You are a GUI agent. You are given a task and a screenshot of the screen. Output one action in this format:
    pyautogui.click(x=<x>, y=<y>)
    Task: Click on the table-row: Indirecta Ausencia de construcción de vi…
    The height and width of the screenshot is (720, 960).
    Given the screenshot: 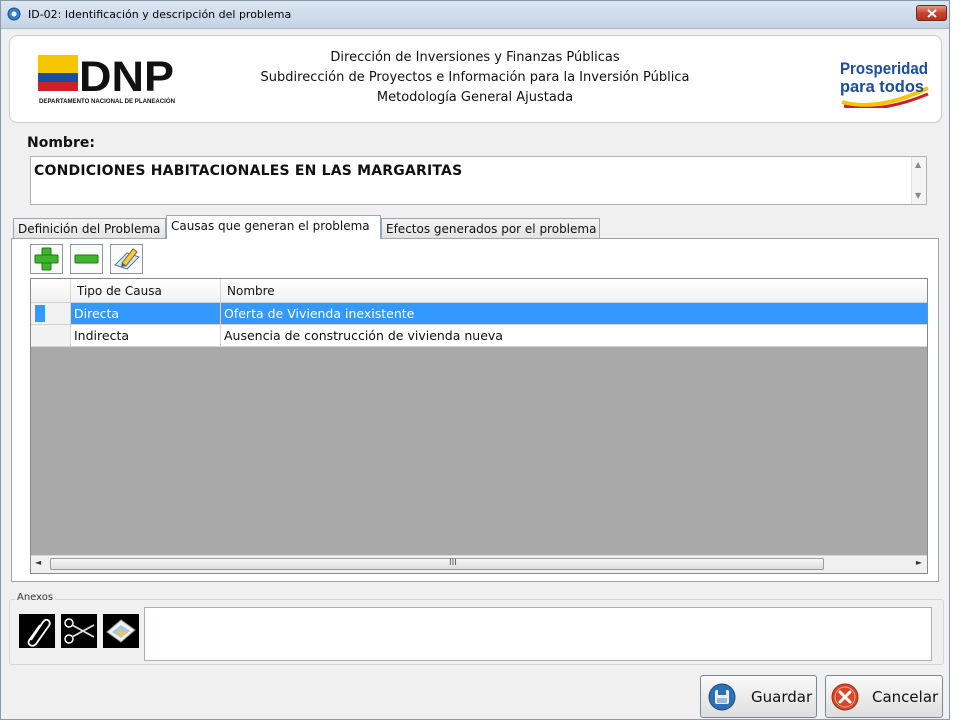 What is the action you would take?
    pyautogui.click(x=479, y=336)
    